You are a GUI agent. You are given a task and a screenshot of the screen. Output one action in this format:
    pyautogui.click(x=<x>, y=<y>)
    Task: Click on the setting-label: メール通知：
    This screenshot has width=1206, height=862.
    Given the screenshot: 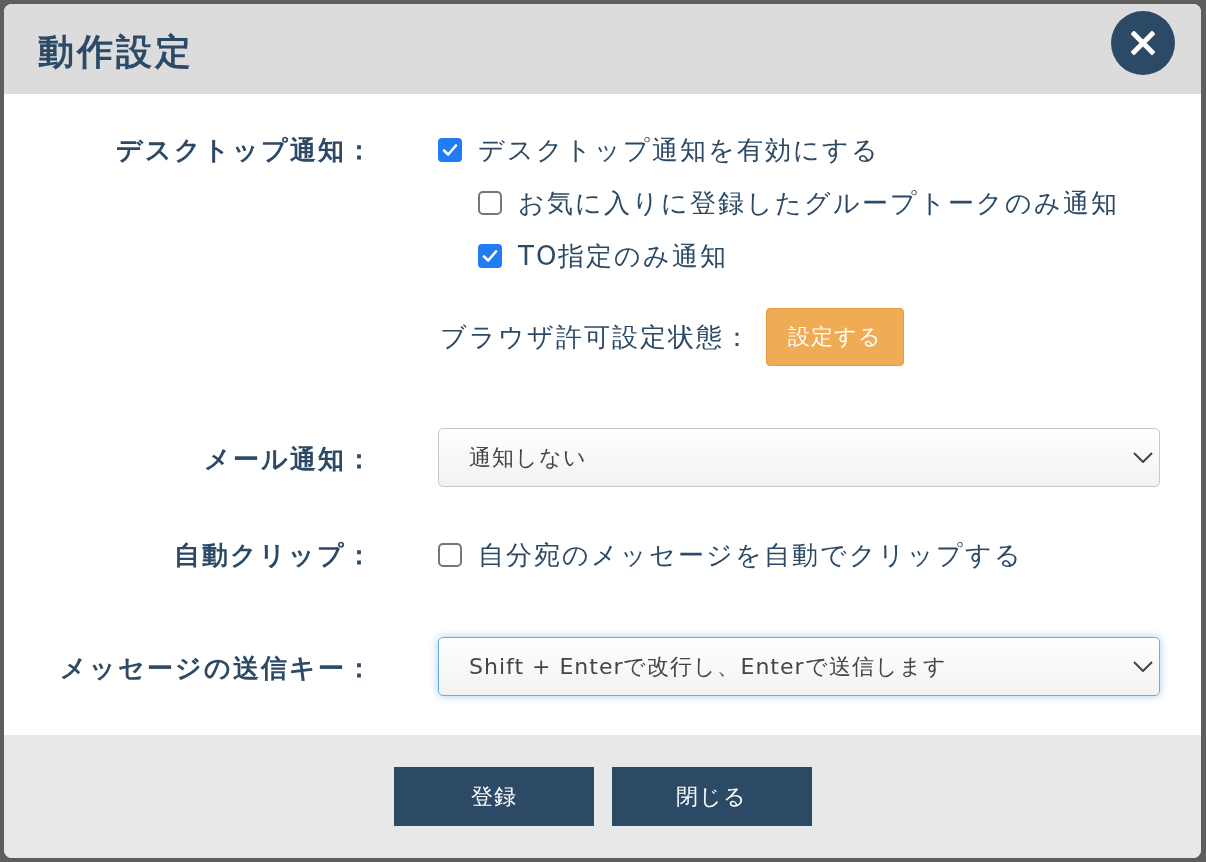 What is the action you would take?
    pyautogui.click(x=288, y=459)
    